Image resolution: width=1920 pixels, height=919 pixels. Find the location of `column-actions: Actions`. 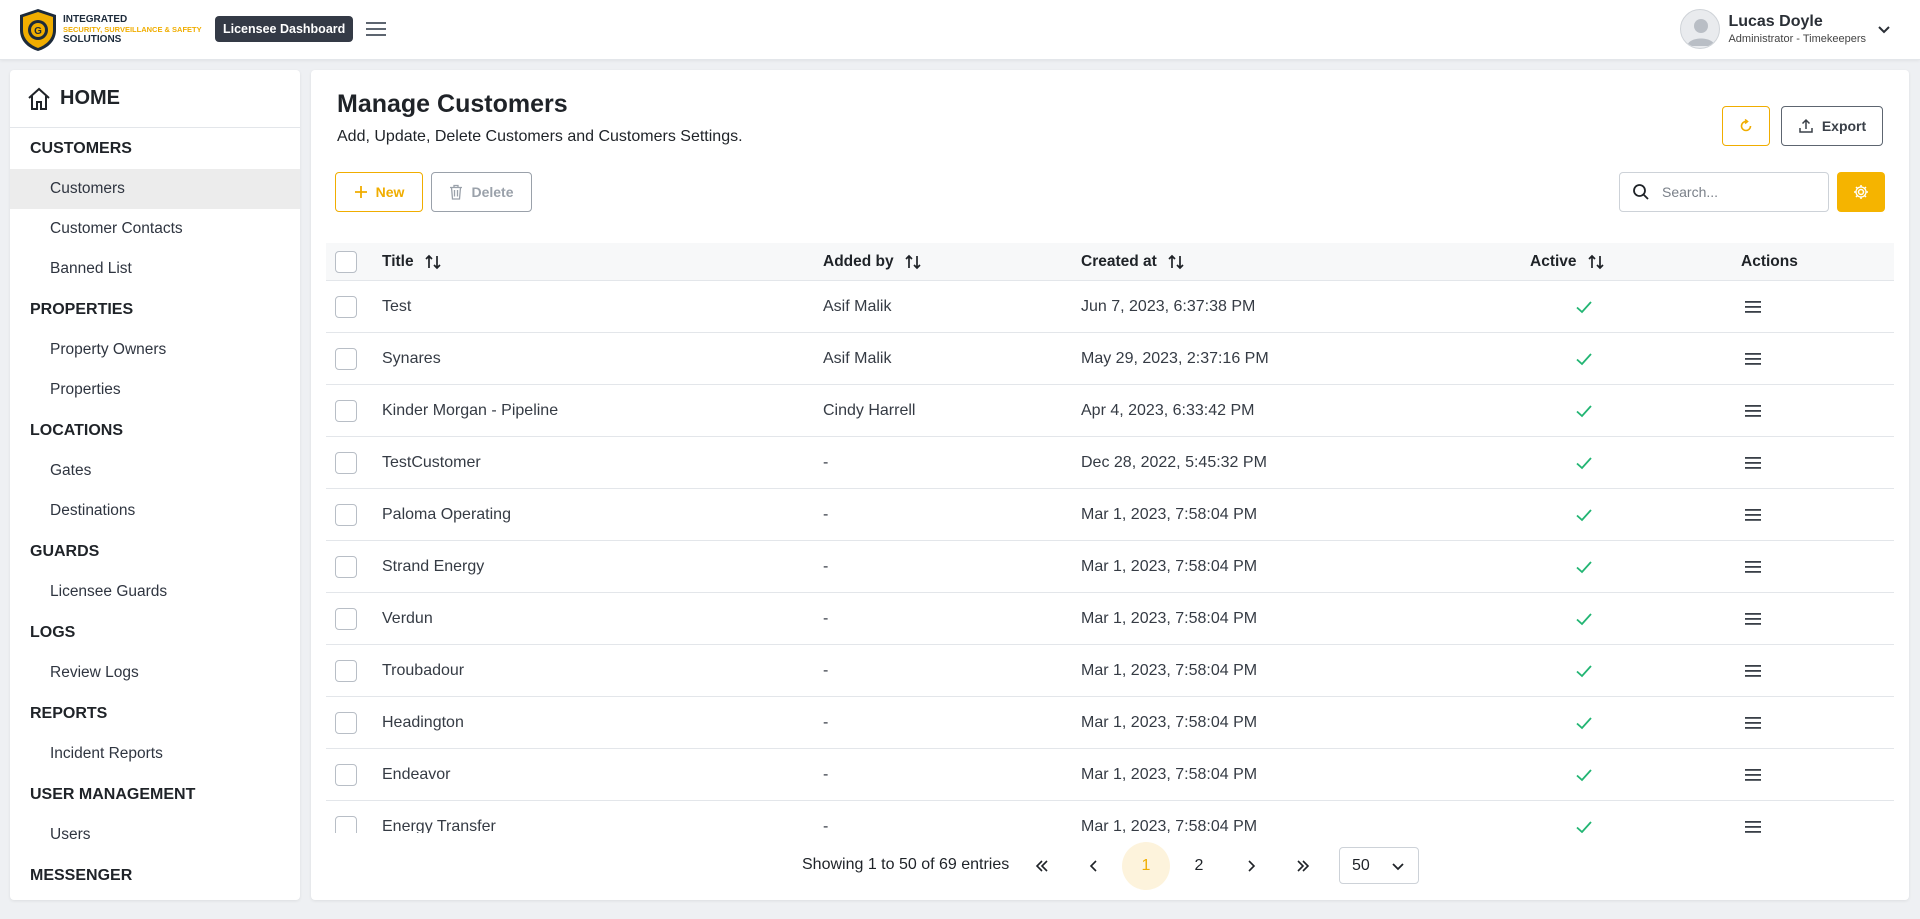

column-actions: Actions is located at coordinates (1769, 261).